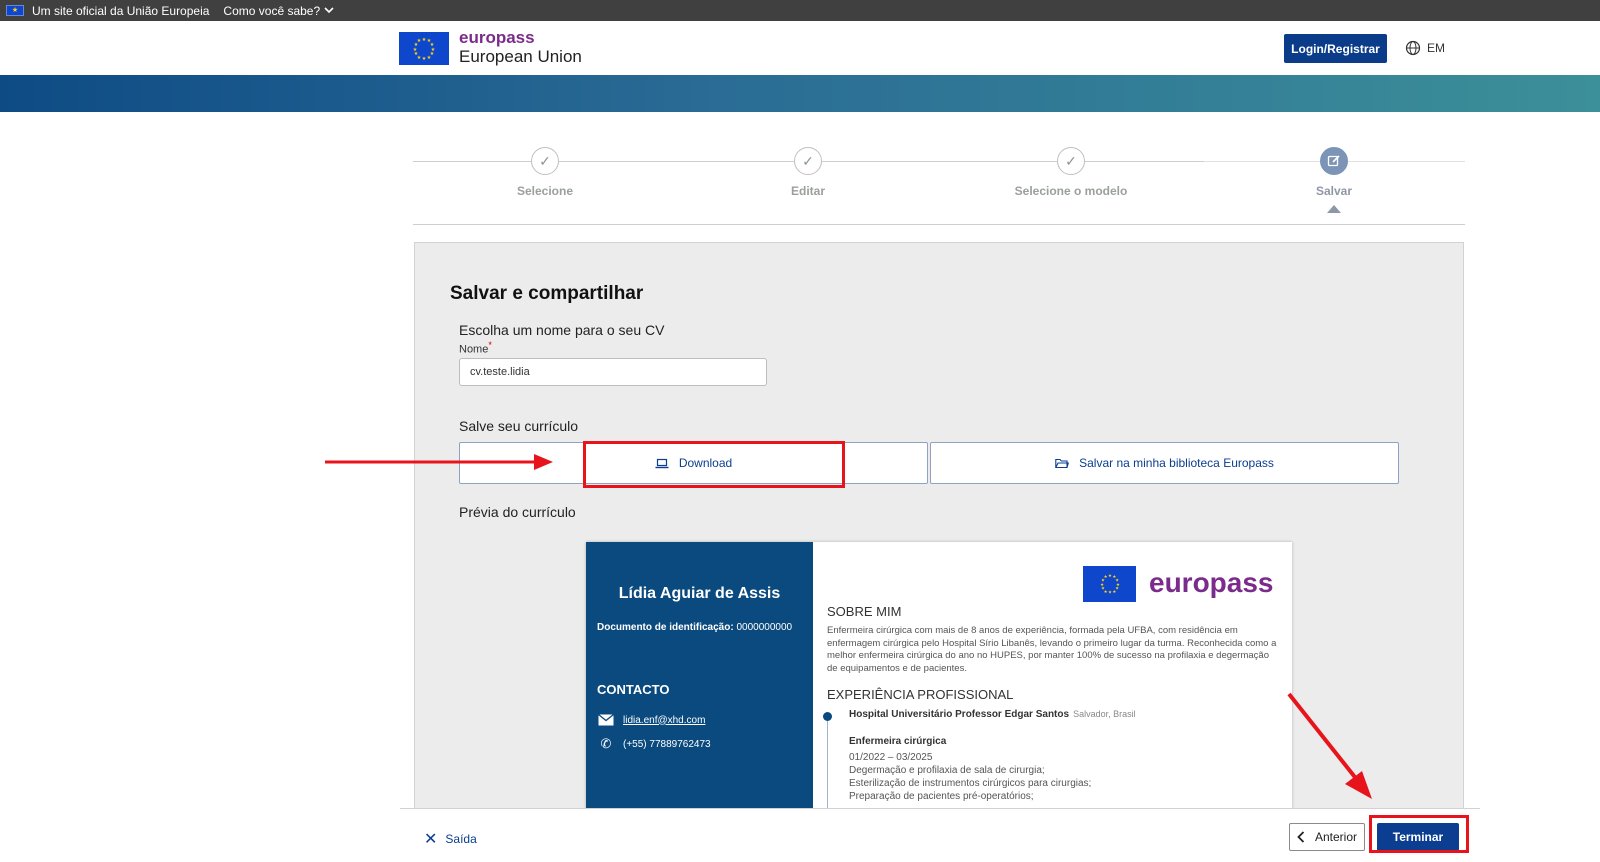 The height and width of the screenshot is (862, 1600). What do you see at coordinates (15, 10) in the screenshot?
I see `eu-flag-icon: ★` at bounding box center [15, 10].